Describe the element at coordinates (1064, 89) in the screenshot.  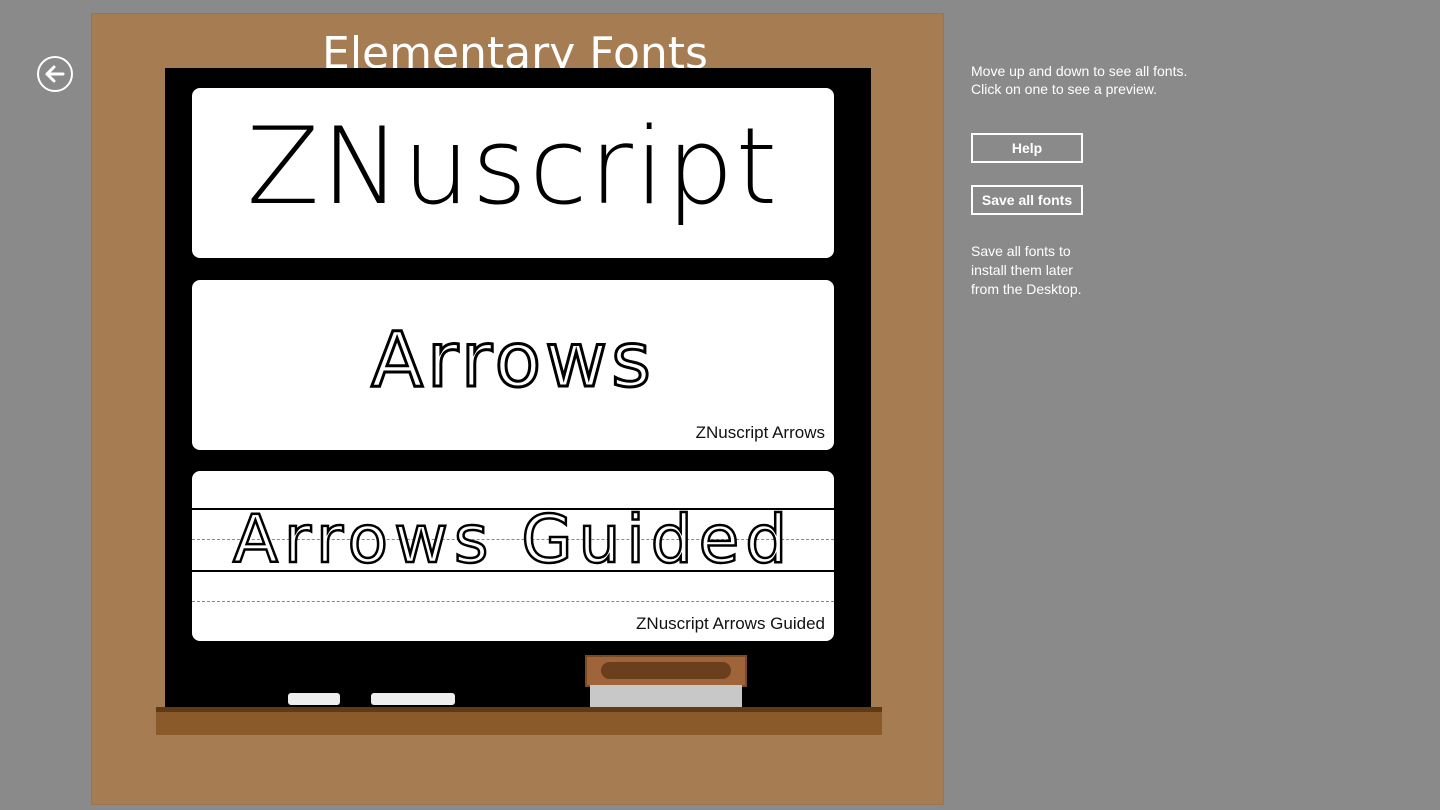
I see `instructions-line: Click on one to see a preview.` at that location.